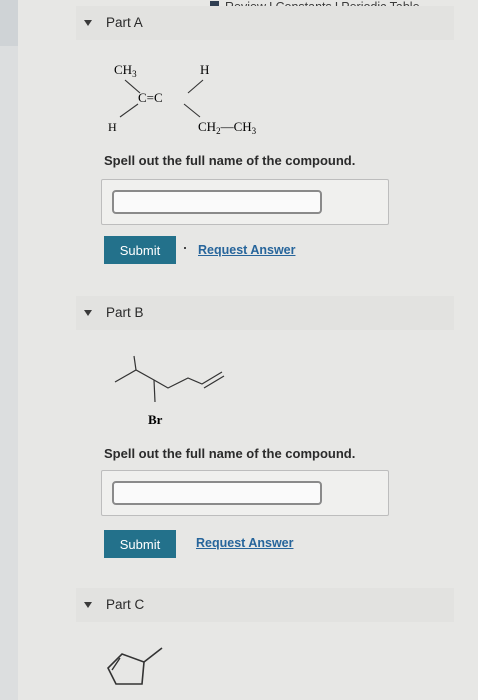 Image resolution: width=478 pixels, height=700 pixels. I want to click on left-rail, so click(9, 350).